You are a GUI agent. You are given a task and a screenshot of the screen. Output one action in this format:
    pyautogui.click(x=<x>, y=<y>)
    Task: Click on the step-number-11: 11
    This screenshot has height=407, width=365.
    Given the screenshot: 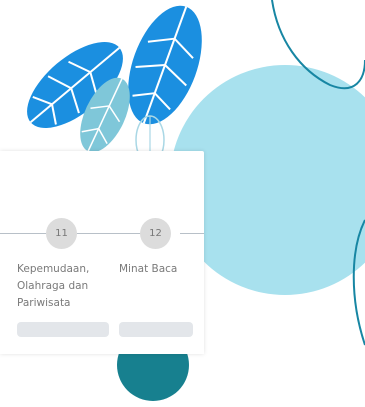 What is the action you would take?
    pyautogui.click(x=61, y=233)
    